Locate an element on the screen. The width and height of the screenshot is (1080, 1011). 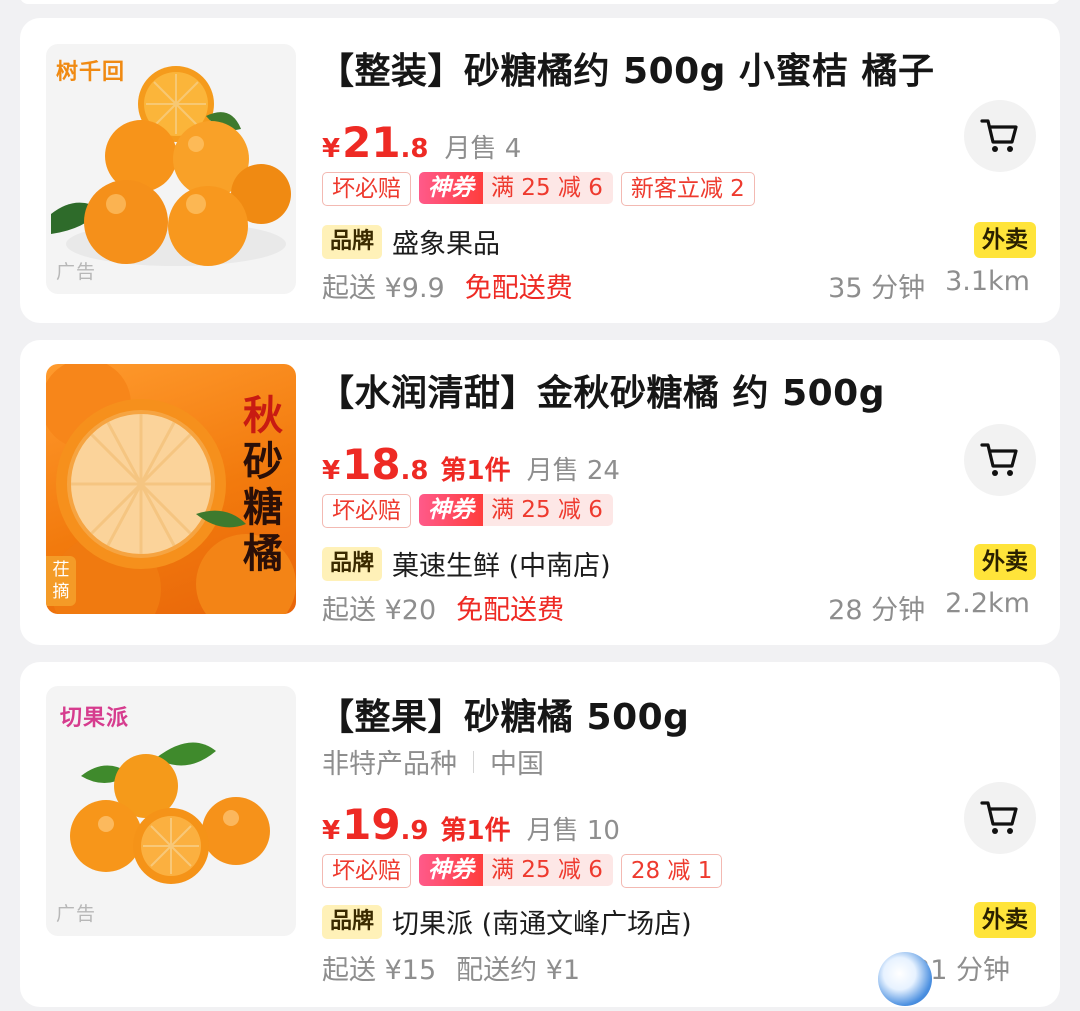
promo-tags: 坏必赔 神券 满 25 减 6 新客立减 2 is located at coordinates (538, 189).